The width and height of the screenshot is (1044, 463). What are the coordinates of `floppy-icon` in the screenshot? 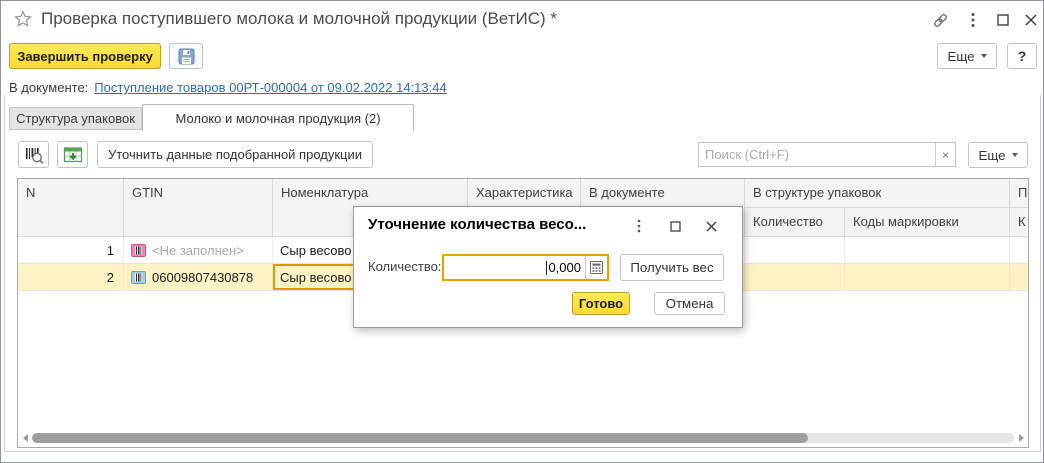 It's located at (186, 56).